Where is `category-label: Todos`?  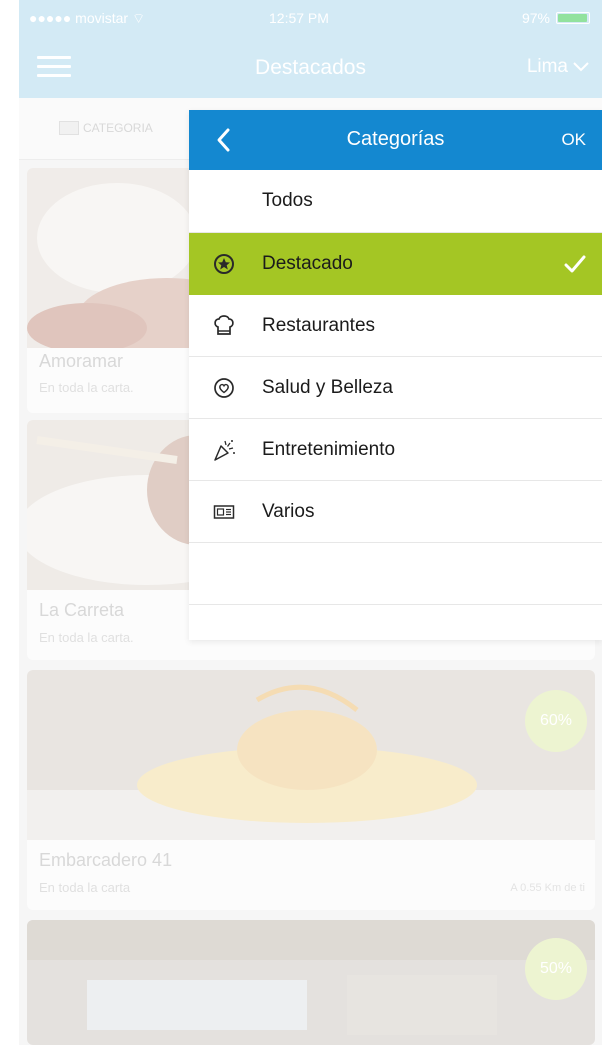
category-label: Todos is located at coordinates (287, 200).